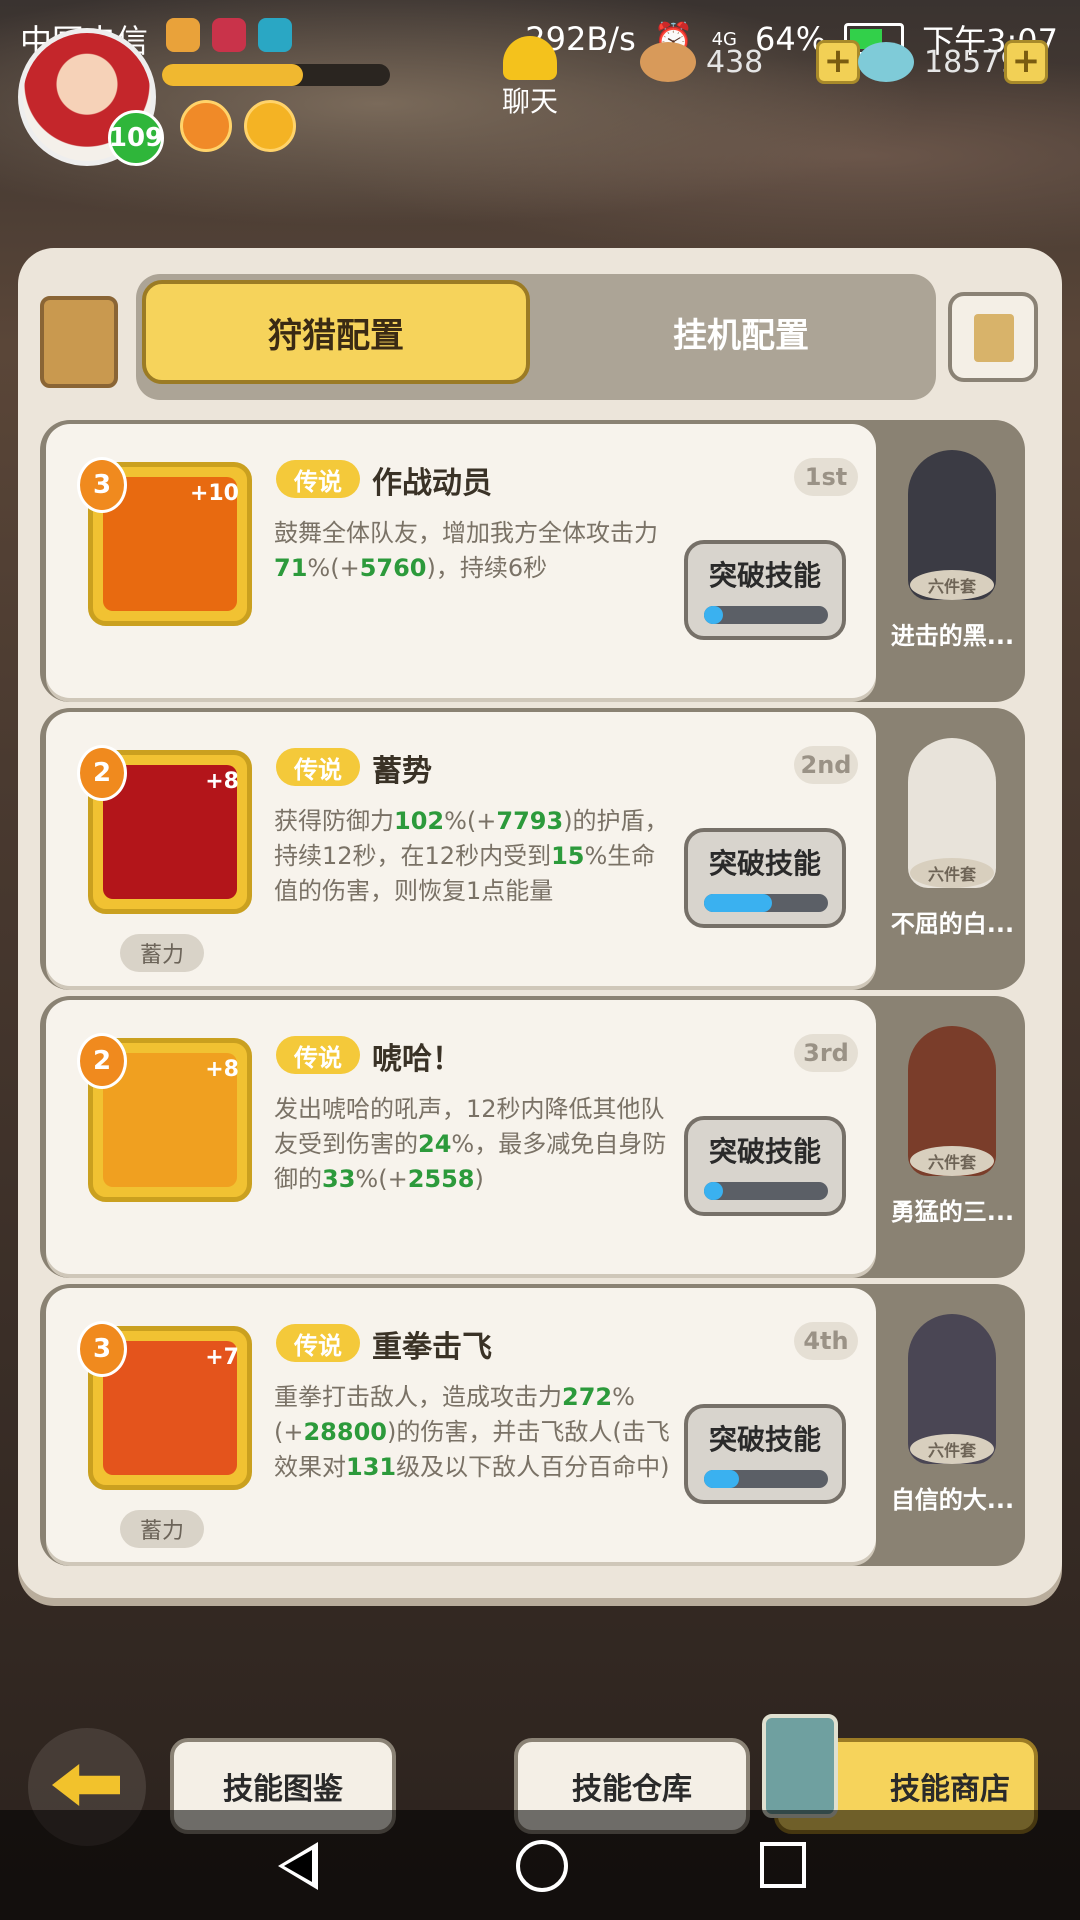  What do you see at coordinates (86, 1785) in the screenshot?
I see `back-arrow-icon` at bounding box center [86, 1785].